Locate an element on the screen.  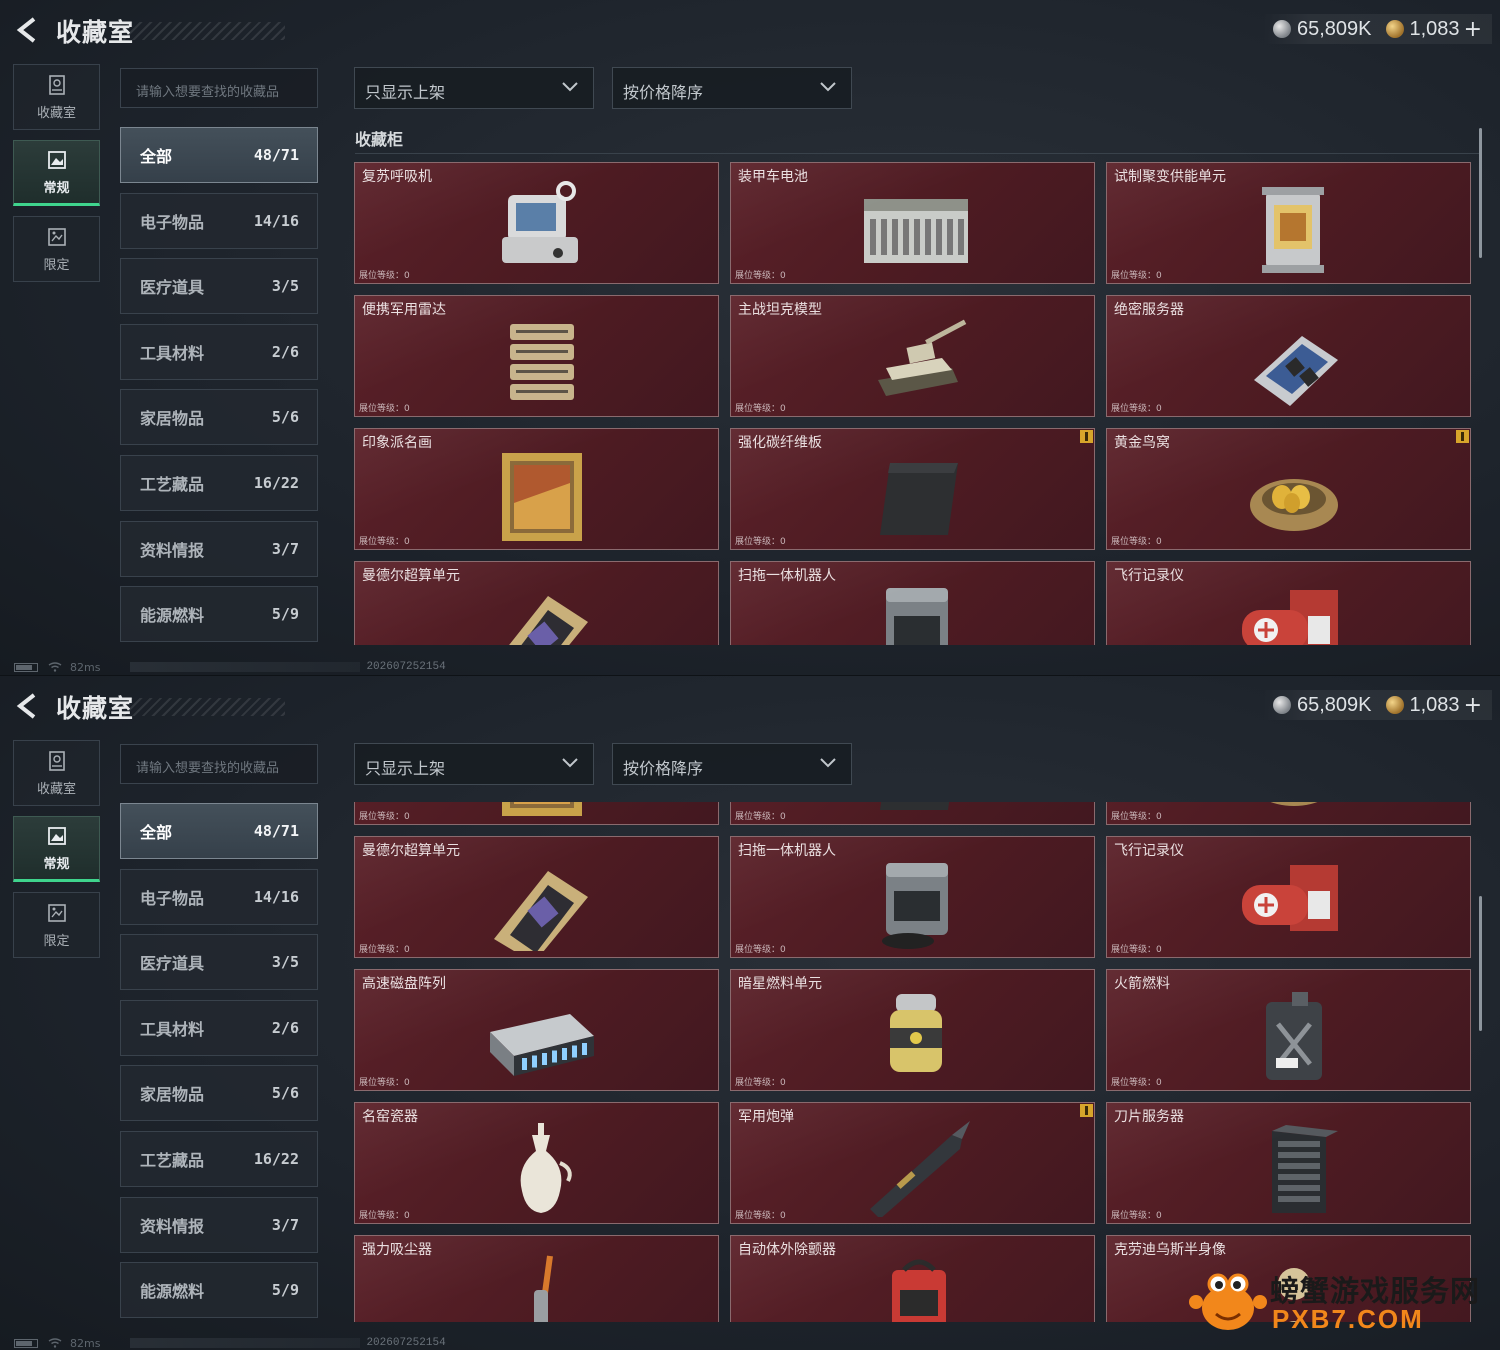
collection-card: 黄金鸟窝 展位等级：0 is located at coordinates (1288, 489).